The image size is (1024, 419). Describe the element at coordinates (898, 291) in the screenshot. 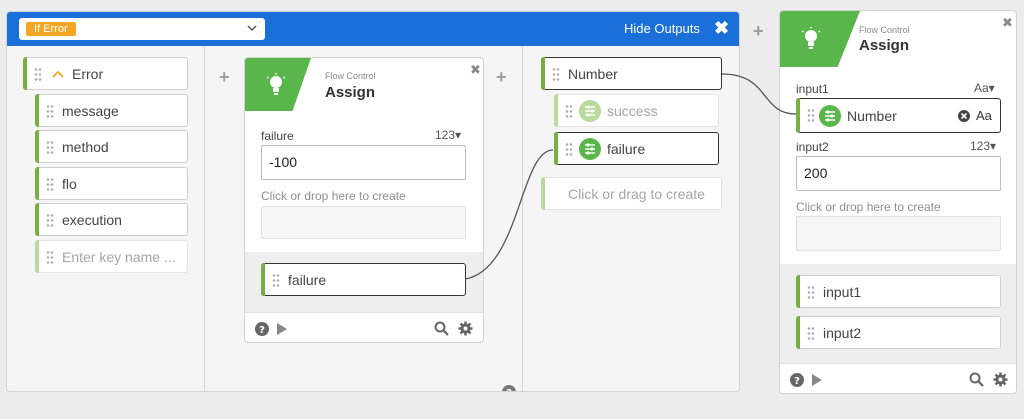

I see `output-row-input1: input1` at that location.